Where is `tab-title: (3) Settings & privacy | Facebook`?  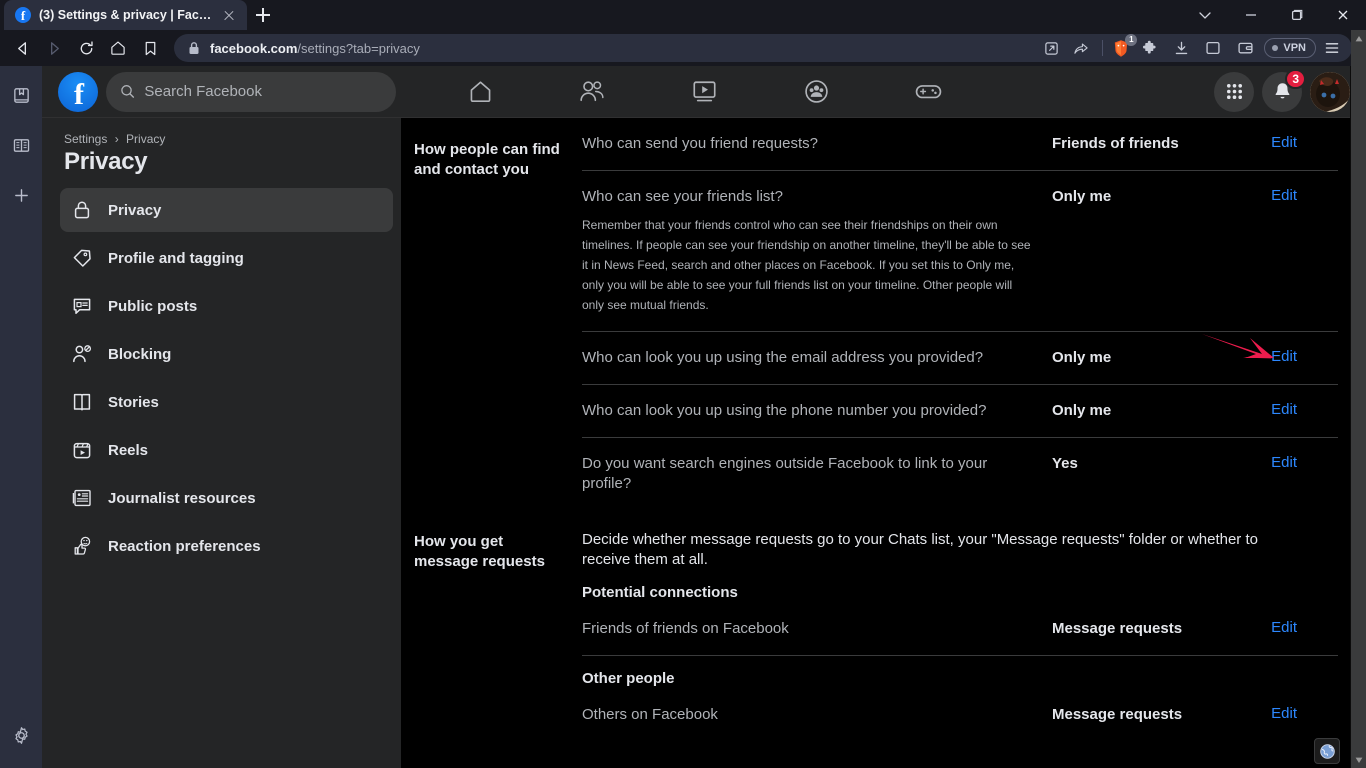
tab-title: (3) Settings & privacy | Facebook is located at coordinates (126, 15).